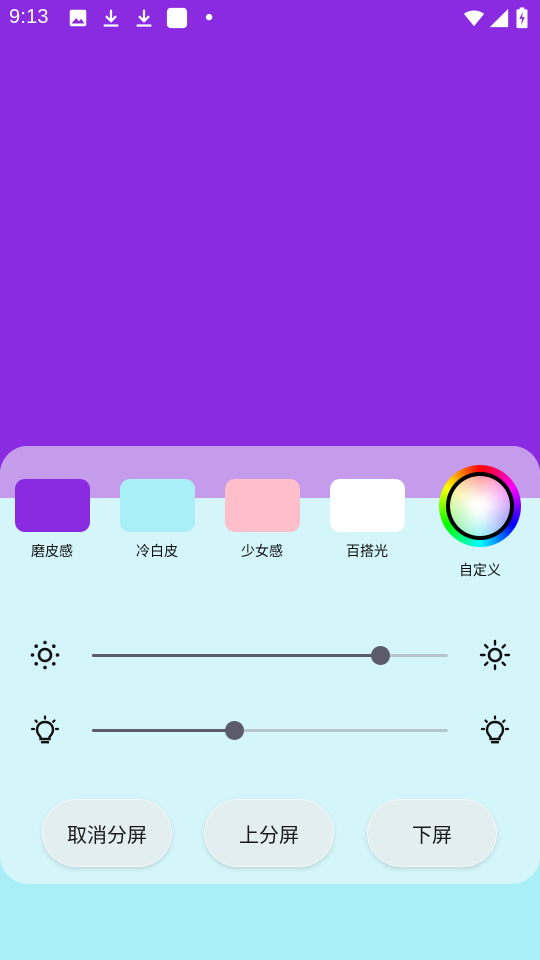 This screenshot has height=960, width=540. What do you see at coordinates (495, 655) in the screenshot?
I see `brightness-high-icon` at bounding box center [495, 655].